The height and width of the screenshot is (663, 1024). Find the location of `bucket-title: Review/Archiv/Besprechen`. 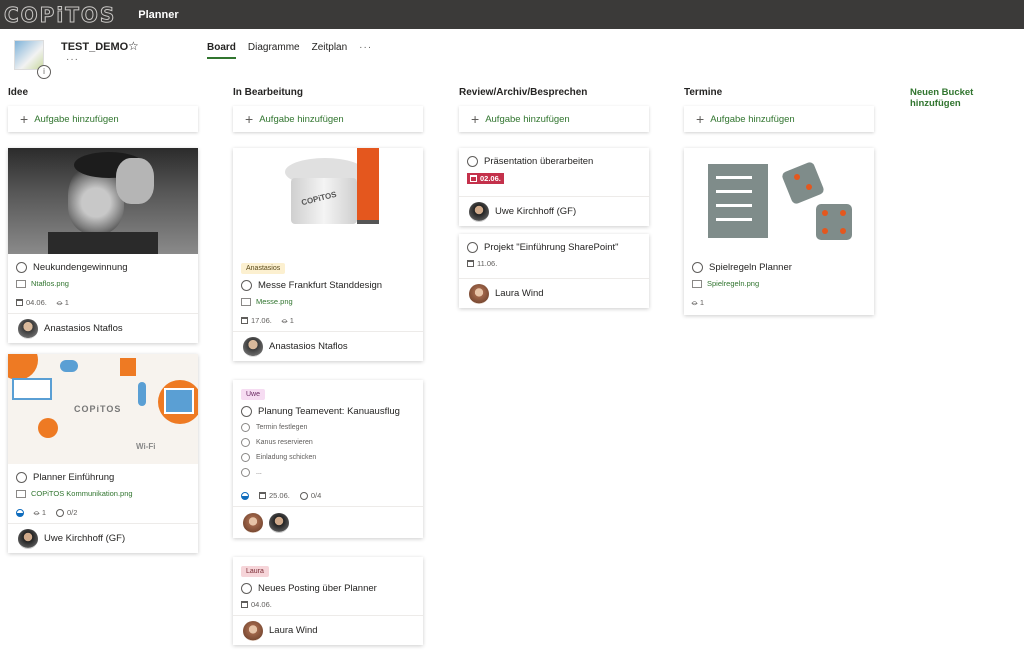

bucket-title: Review/Archiv/Besprechen is located at coordinates (554, 92).